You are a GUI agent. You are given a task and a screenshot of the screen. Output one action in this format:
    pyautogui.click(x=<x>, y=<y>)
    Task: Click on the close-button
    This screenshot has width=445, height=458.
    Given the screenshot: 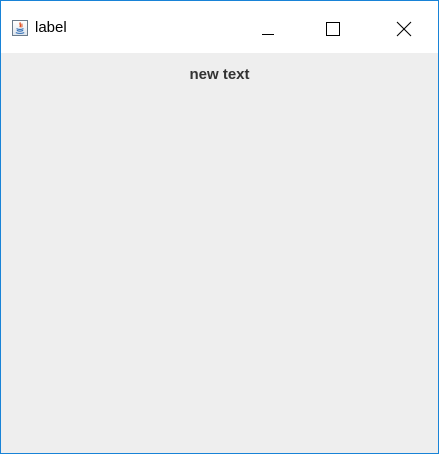 What is the action you would take?
    pyautogui.click(x=404, y=29)
    